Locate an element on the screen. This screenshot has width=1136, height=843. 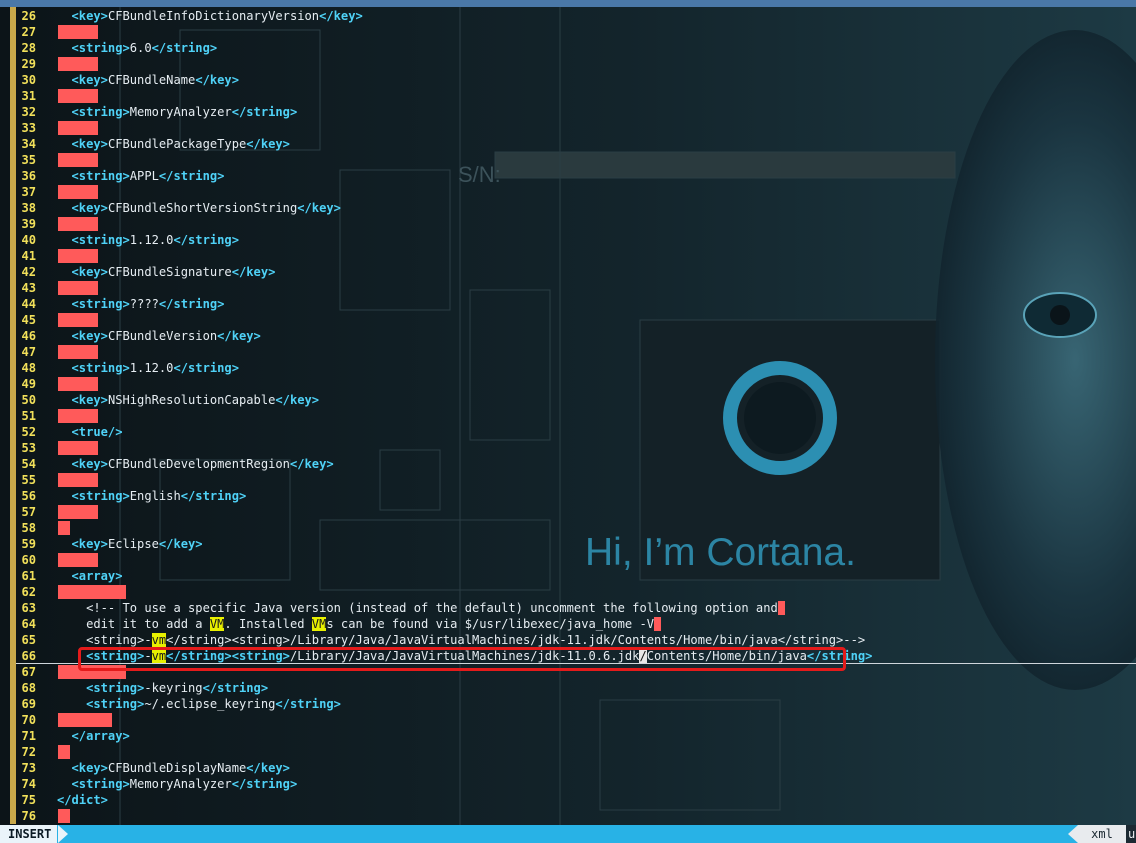
line-number: 71 is located at coordinates (28, 736).